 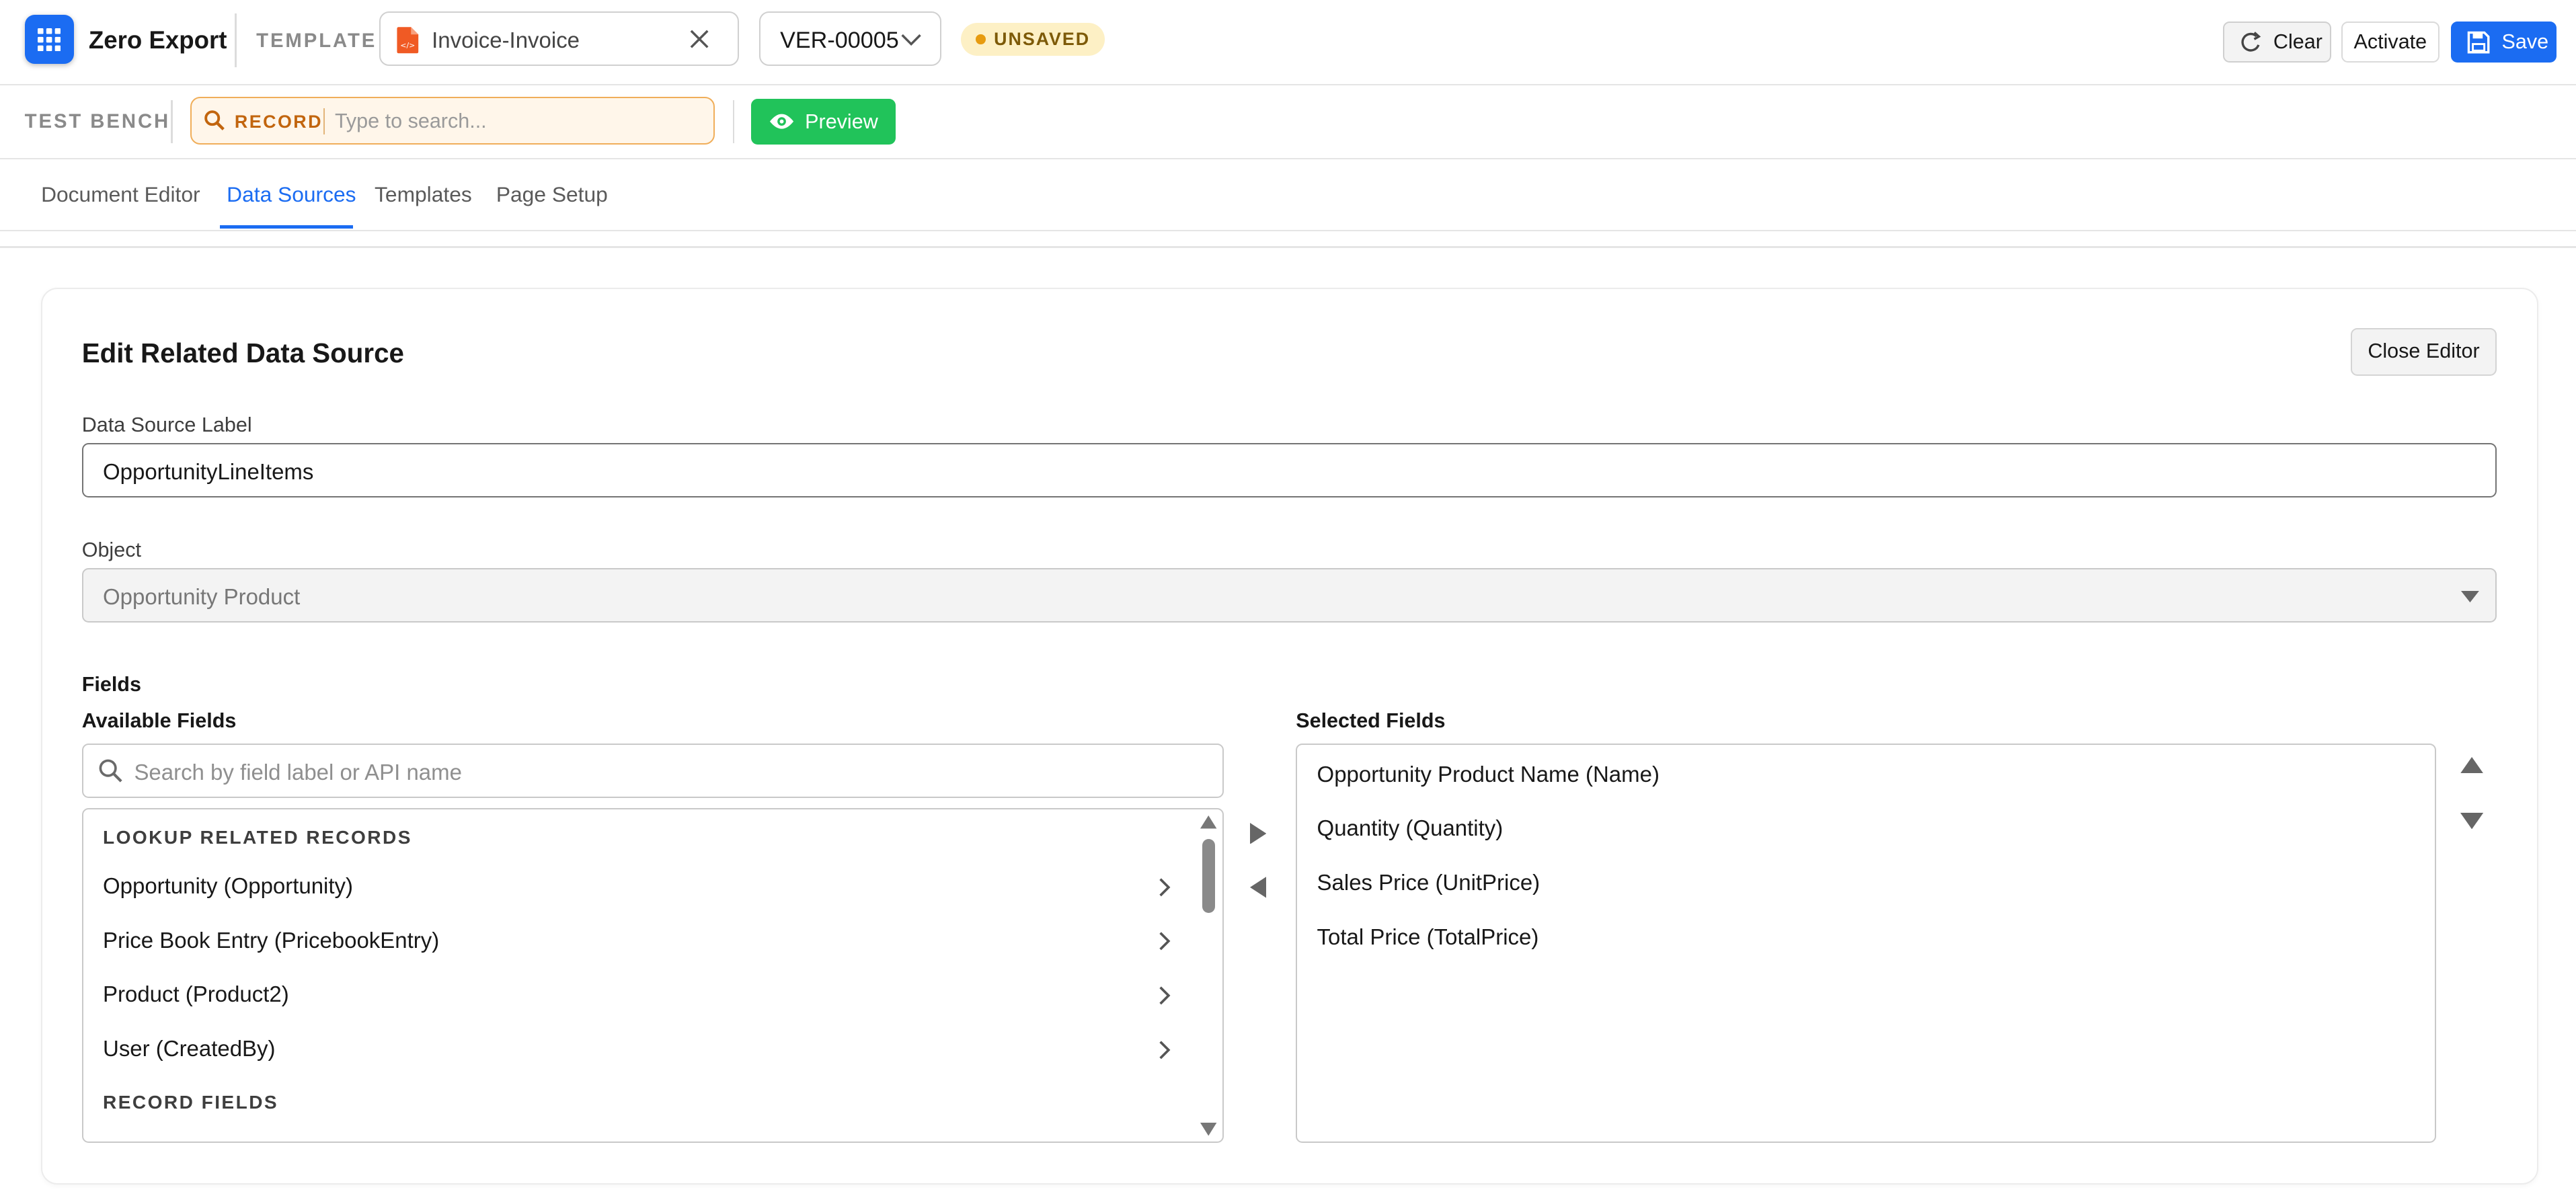 I want to click on test-bench-label: TEST BENCH, so click(x=97, y=121).